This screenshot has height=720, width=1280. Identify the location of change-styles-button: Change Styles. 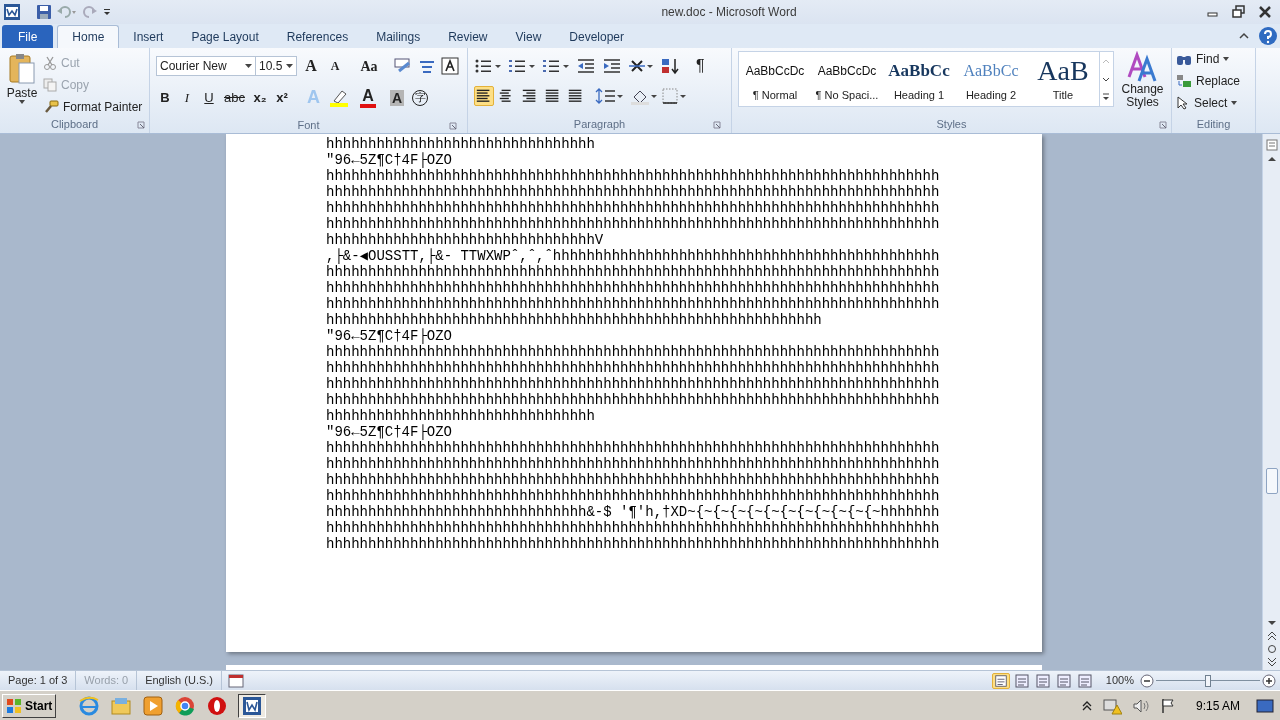
(1142, 80).